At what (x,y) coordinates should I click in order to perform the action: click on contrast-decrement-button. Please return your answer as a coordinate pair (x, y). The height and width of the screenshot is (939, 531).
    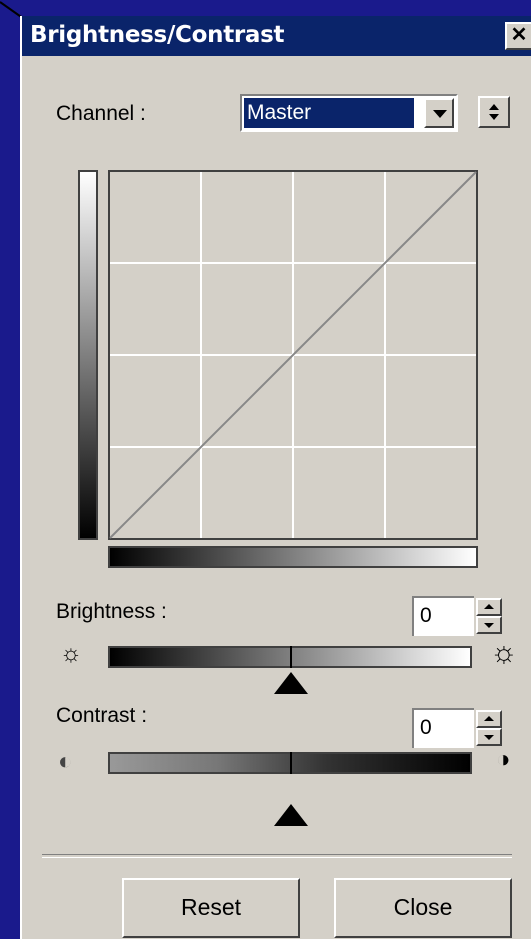
    Looking at the image, I should click on (489, 737).